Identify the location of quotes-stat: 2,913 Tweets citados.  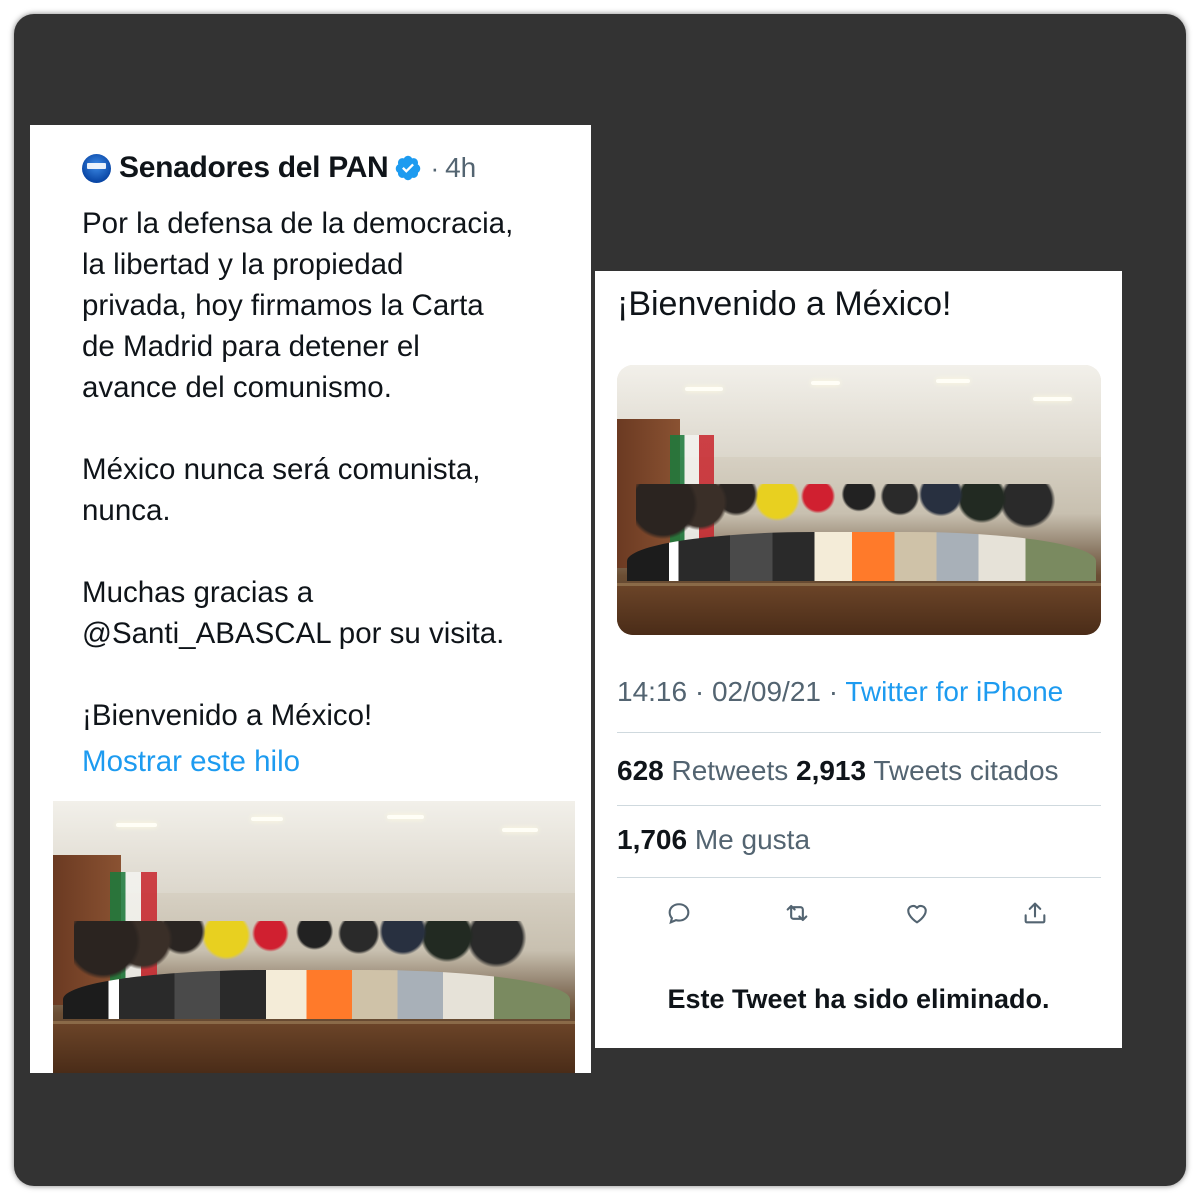
(927, 770).